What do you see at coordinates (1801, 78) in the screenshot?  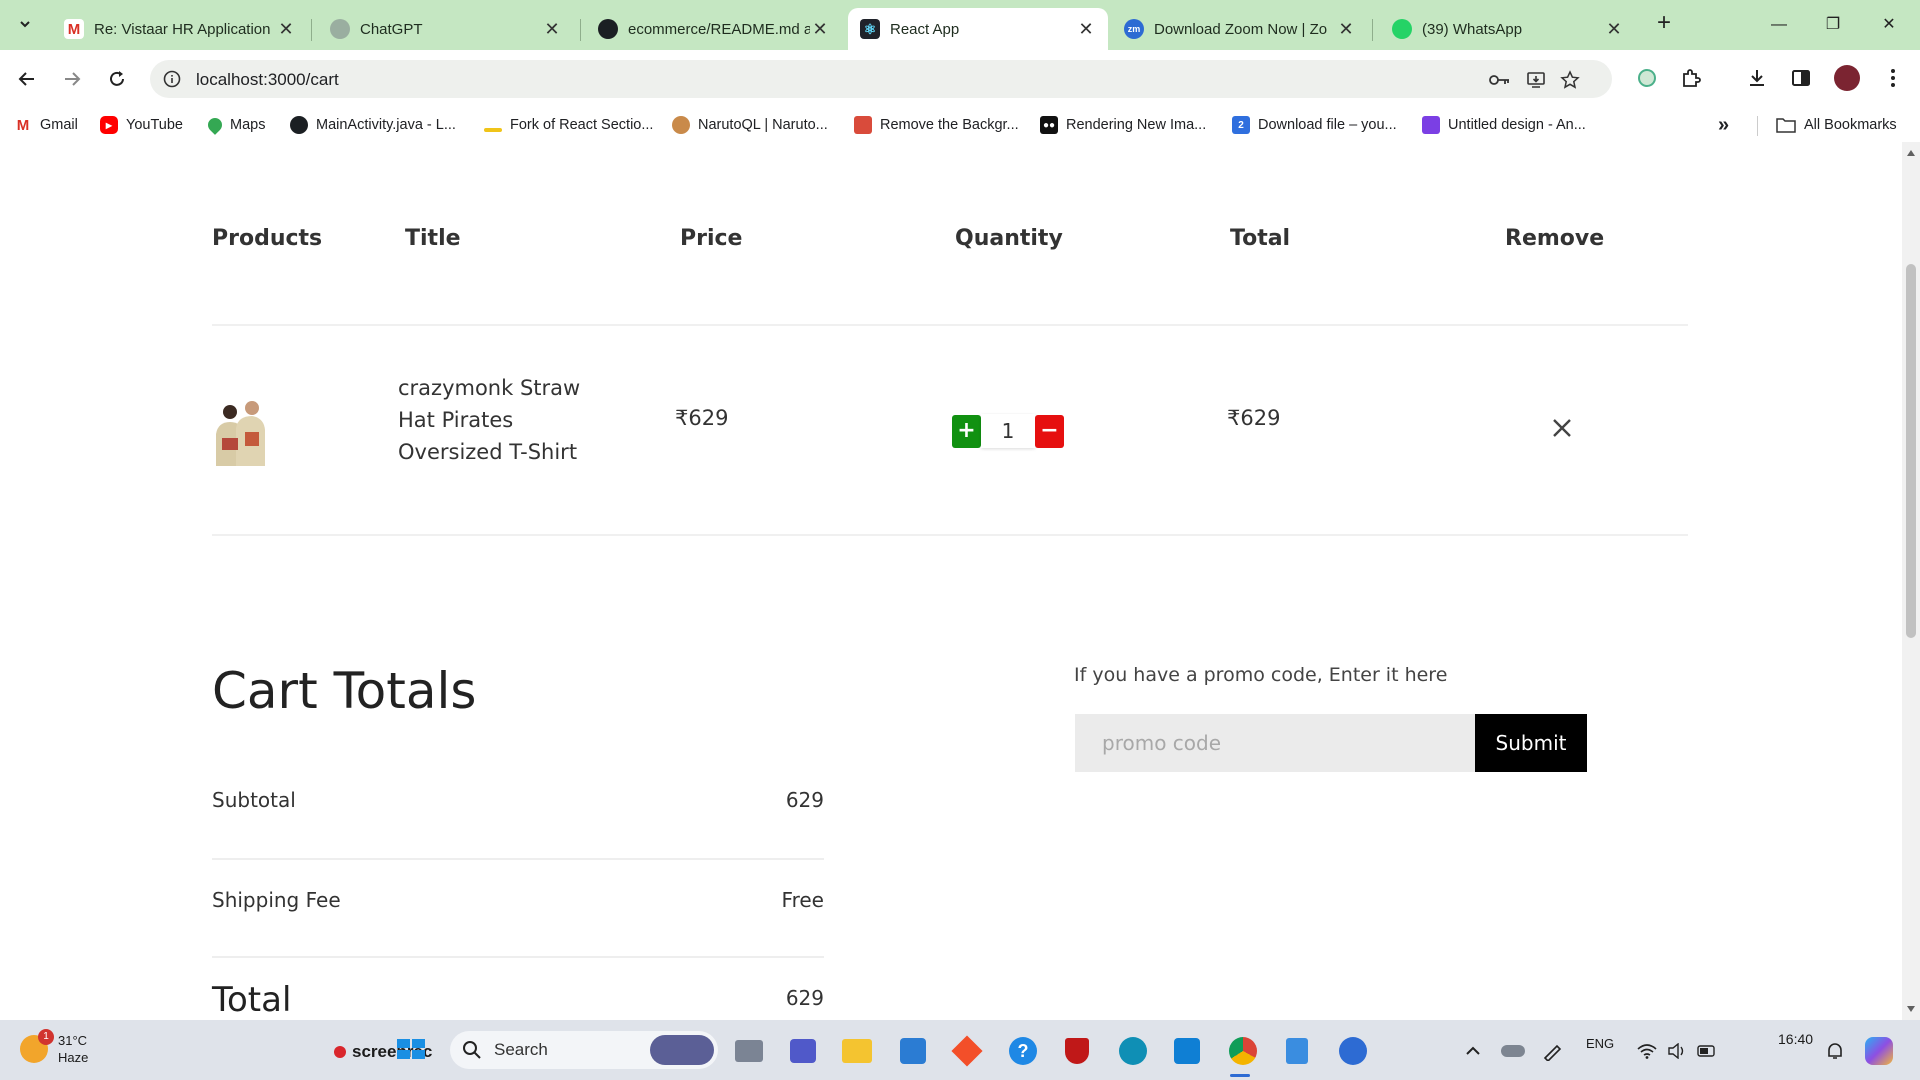 I see `side-panel-icon` at bounding box center [1801, 78].